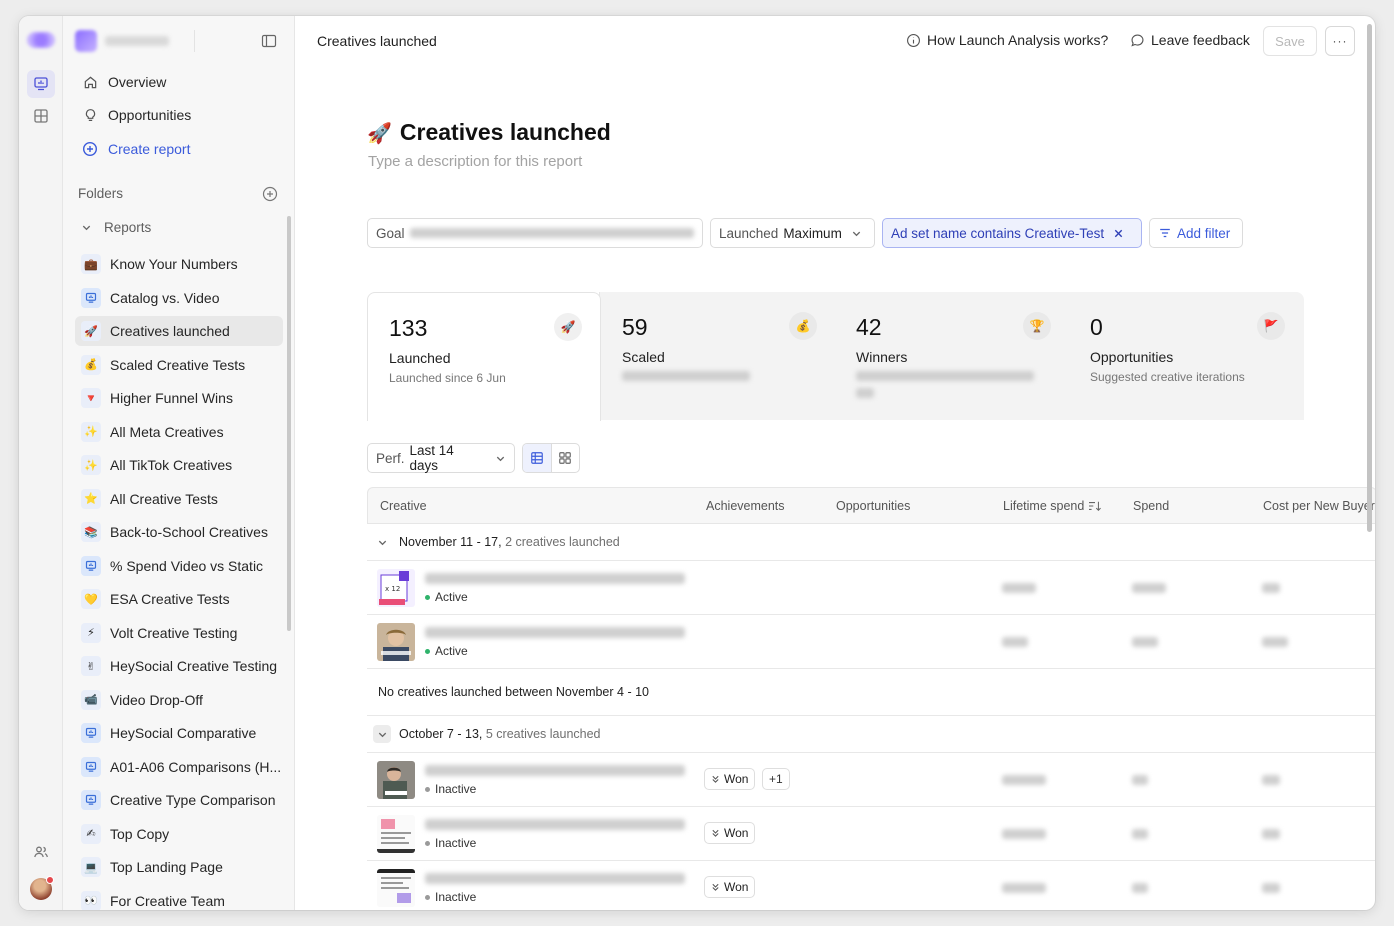  I want to click on description-input: Type a description for this report, so click(475, 161).